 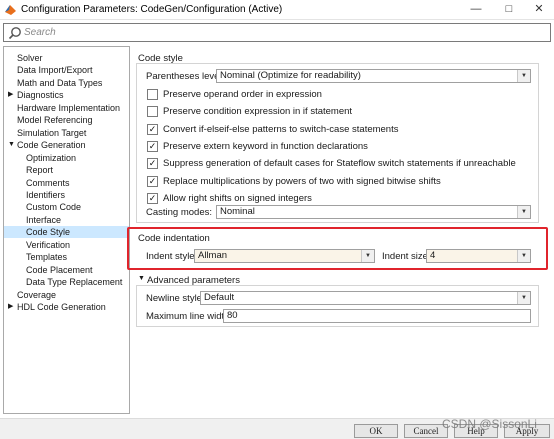 I want to click on indent-style-label: Indent style:, so click(x=172, y=256).